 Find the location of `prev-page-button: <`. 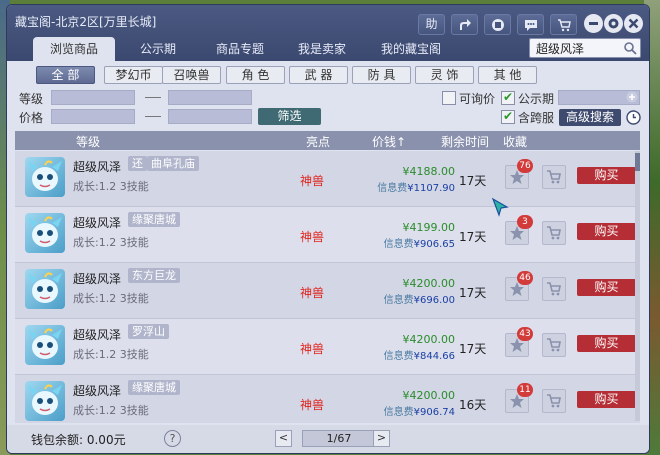

prev-page-button: < is located at coordinates (283, 438).